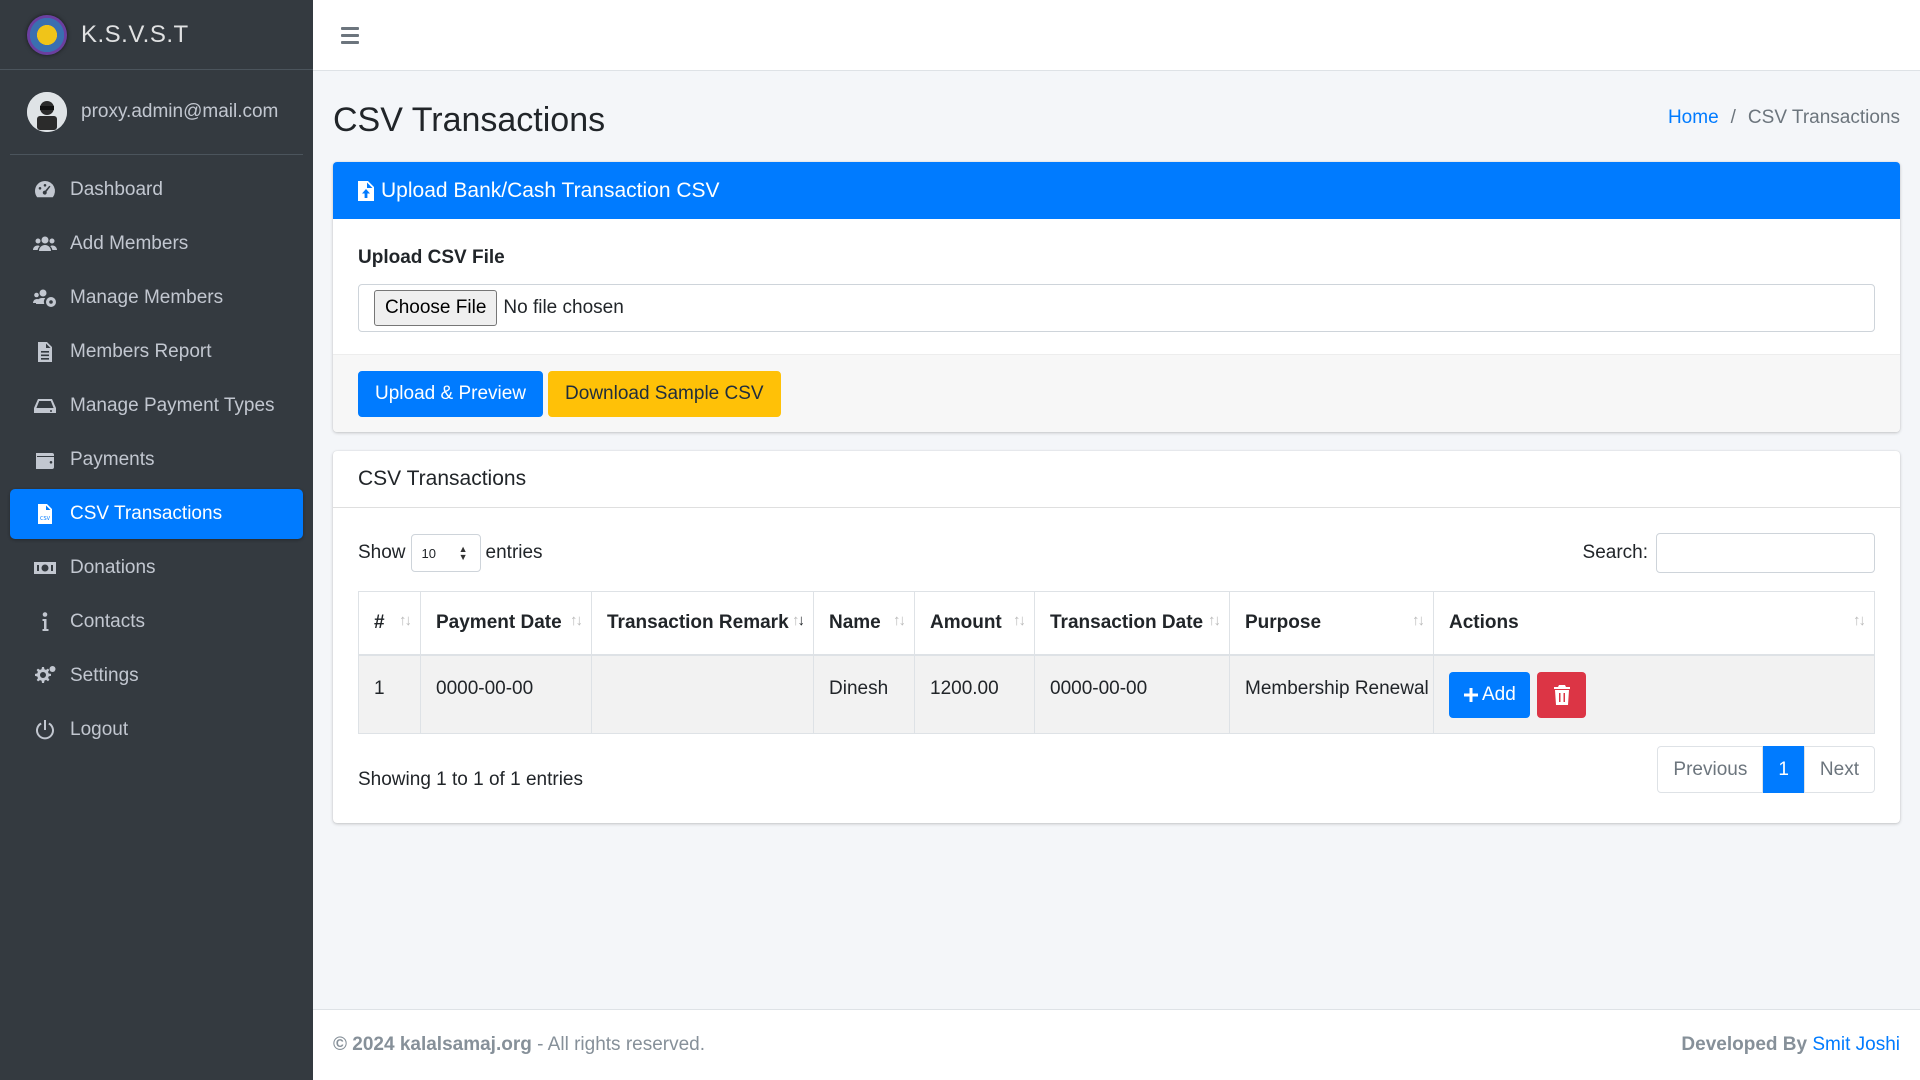 This screenshot has width=1920, height=1080. What do you see at coordinates (47, 112) in the screenshot?
I see `avatar` at bounding box center [47, 112].